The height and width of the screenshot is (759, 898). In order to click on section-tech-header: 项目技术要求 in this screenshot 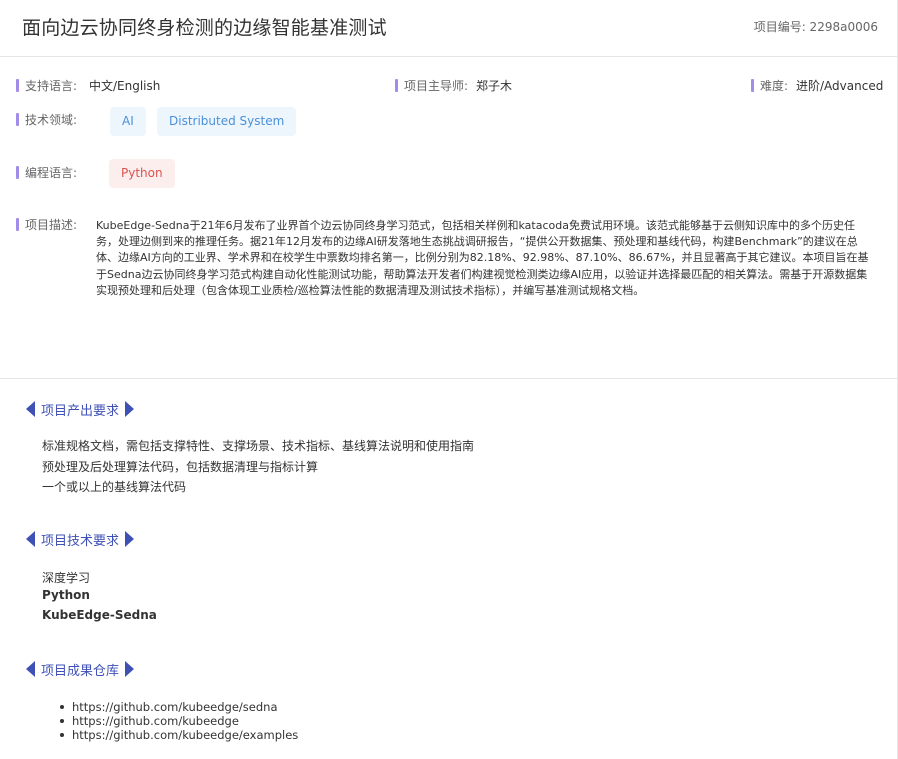, I will do `click(80, 539)`.